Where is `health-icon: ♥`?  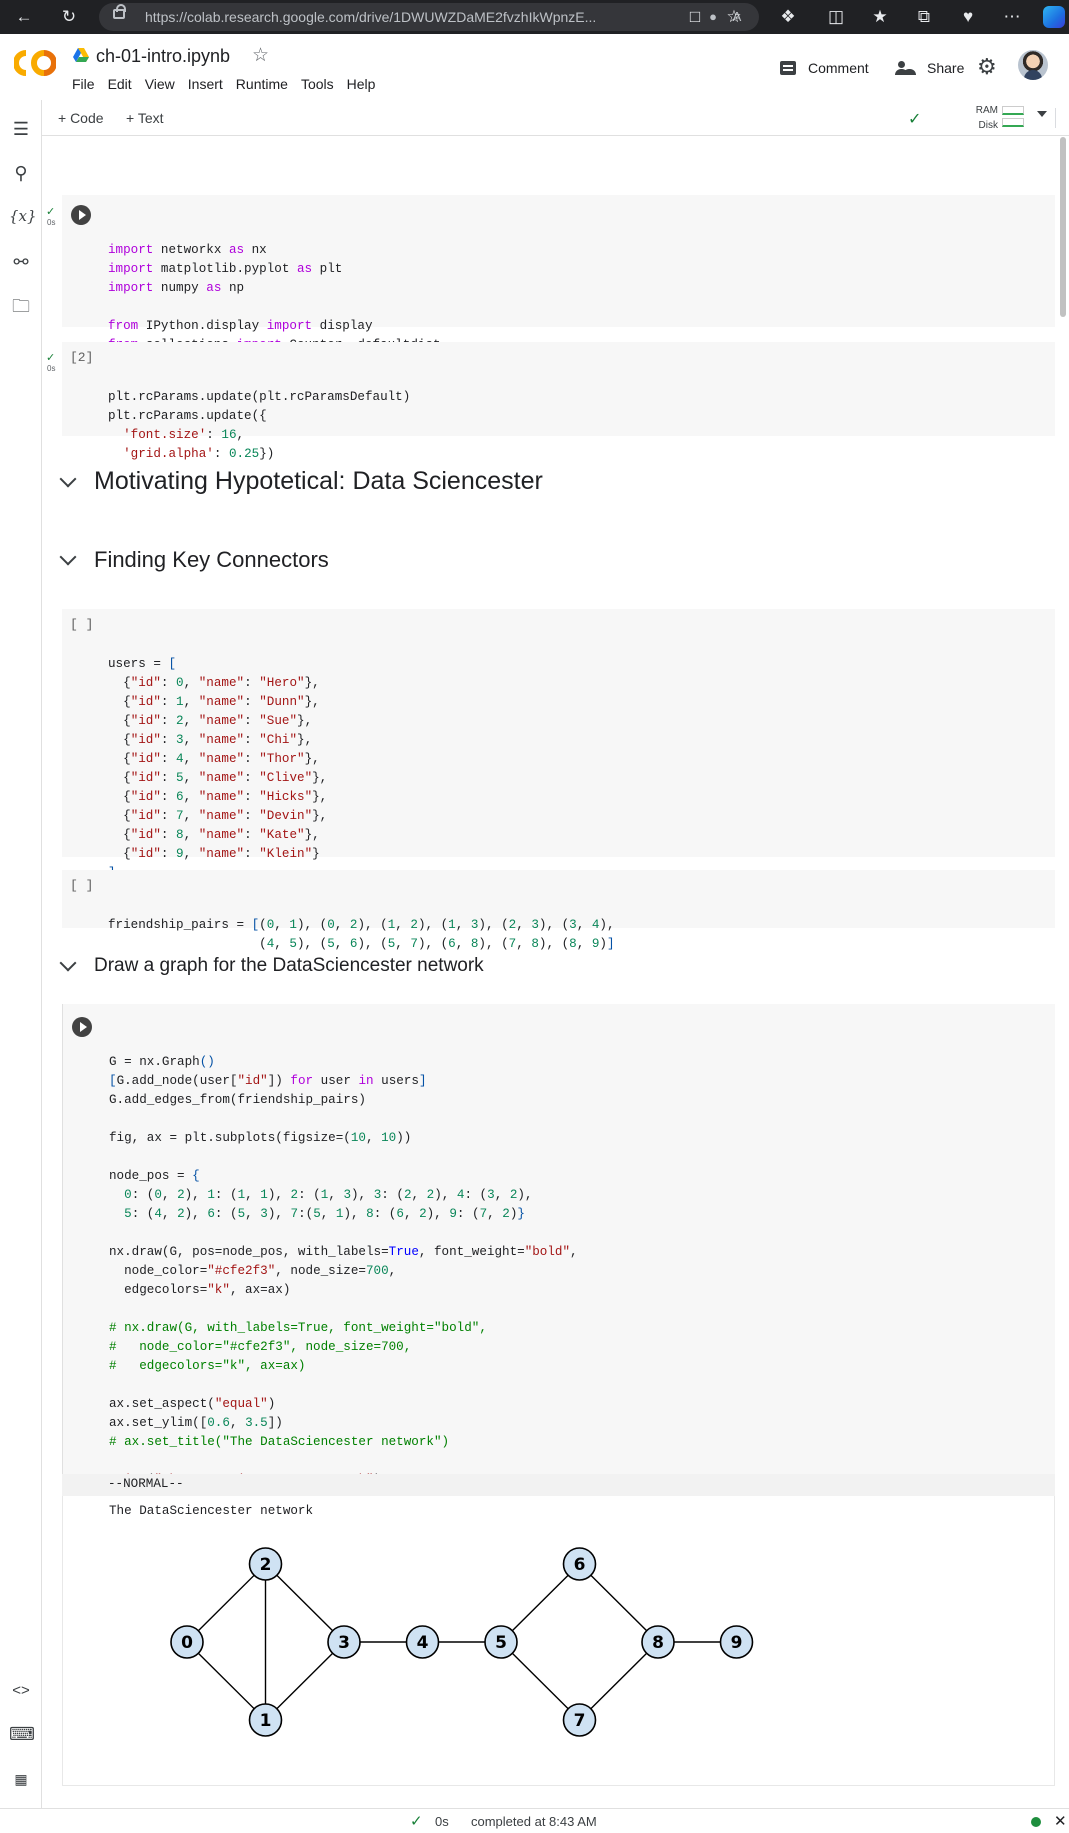 health-icon: ♥ is located at coordinates (968, 17).